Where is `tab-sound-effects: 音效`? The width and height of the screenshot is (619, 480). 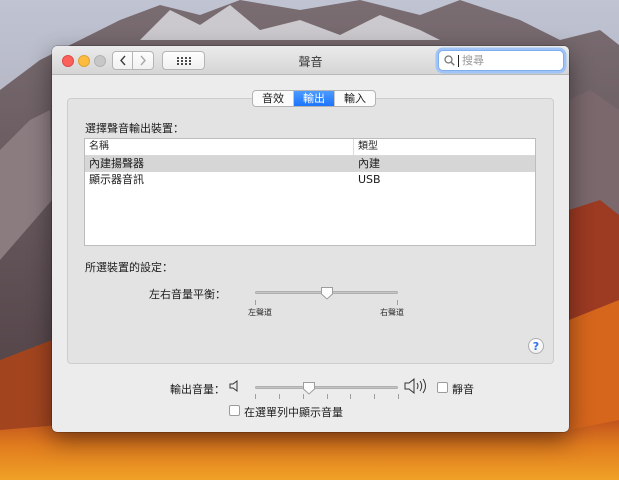
tab-sound-effects: 音效 is located at coordinates (273, 98).